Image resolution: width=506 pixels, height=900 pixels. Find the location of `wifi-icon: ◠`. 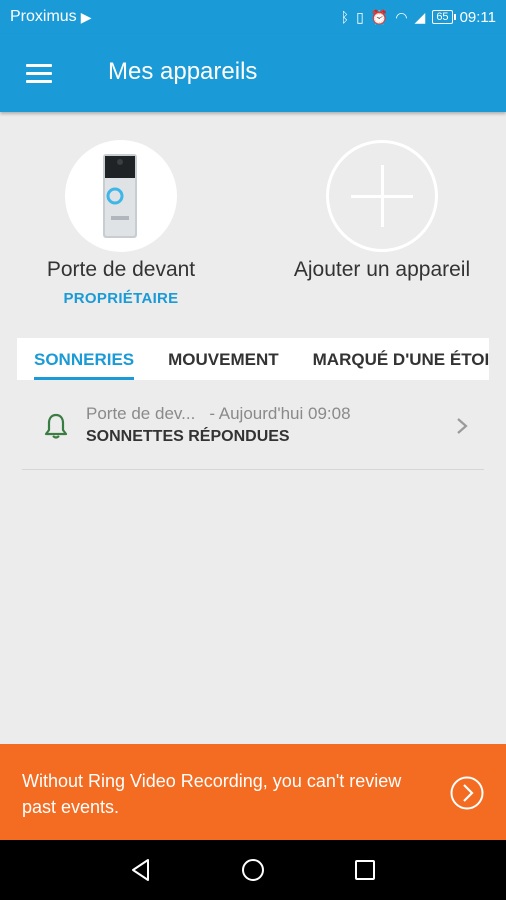

wifi-icon: ◠ is located at coordinates (401, 17).